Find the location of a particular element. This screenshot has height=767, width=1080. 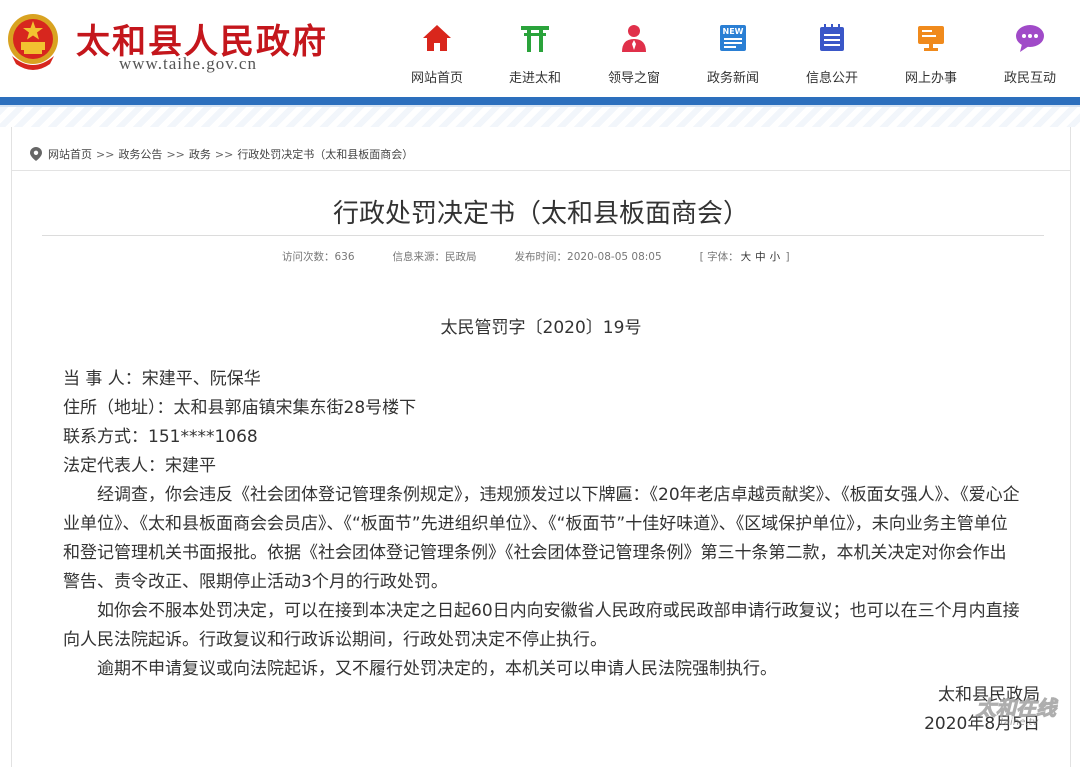

meta-views: 访问次数：636 is located at coordinates (318, 257).